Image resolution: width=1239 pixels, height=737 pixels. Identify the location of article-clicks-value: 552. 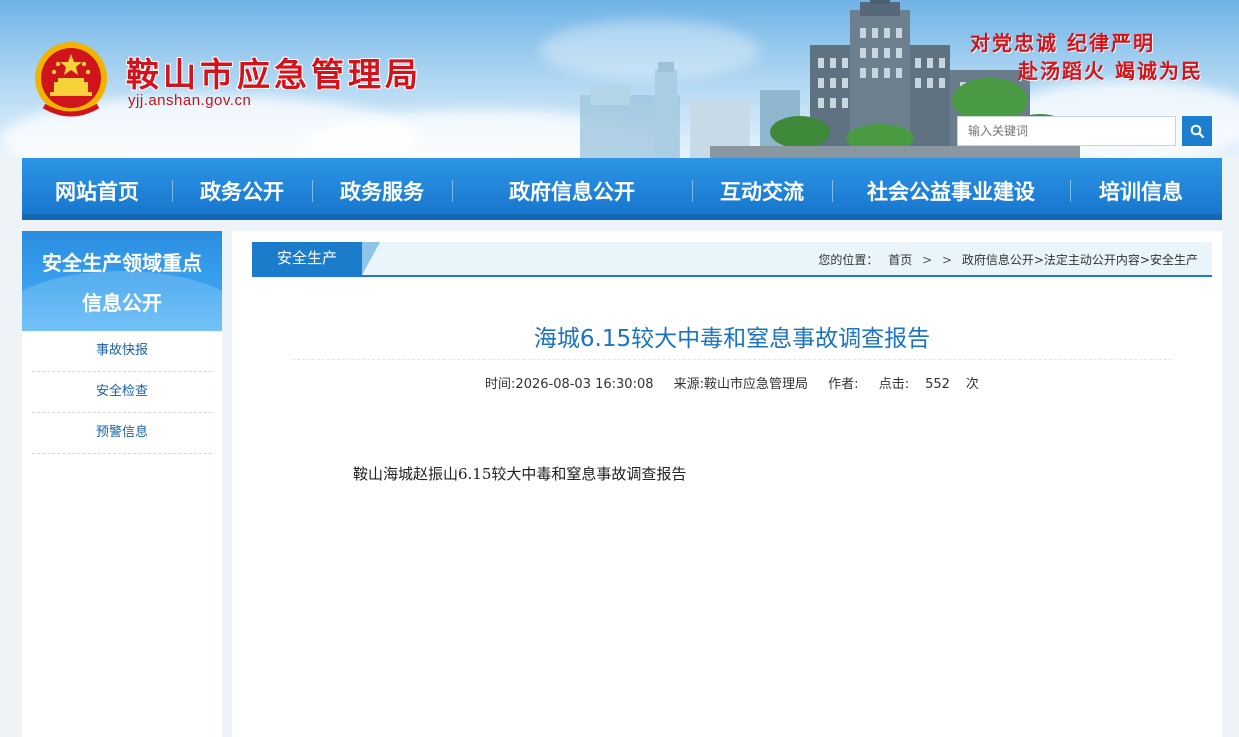
(937, 384).